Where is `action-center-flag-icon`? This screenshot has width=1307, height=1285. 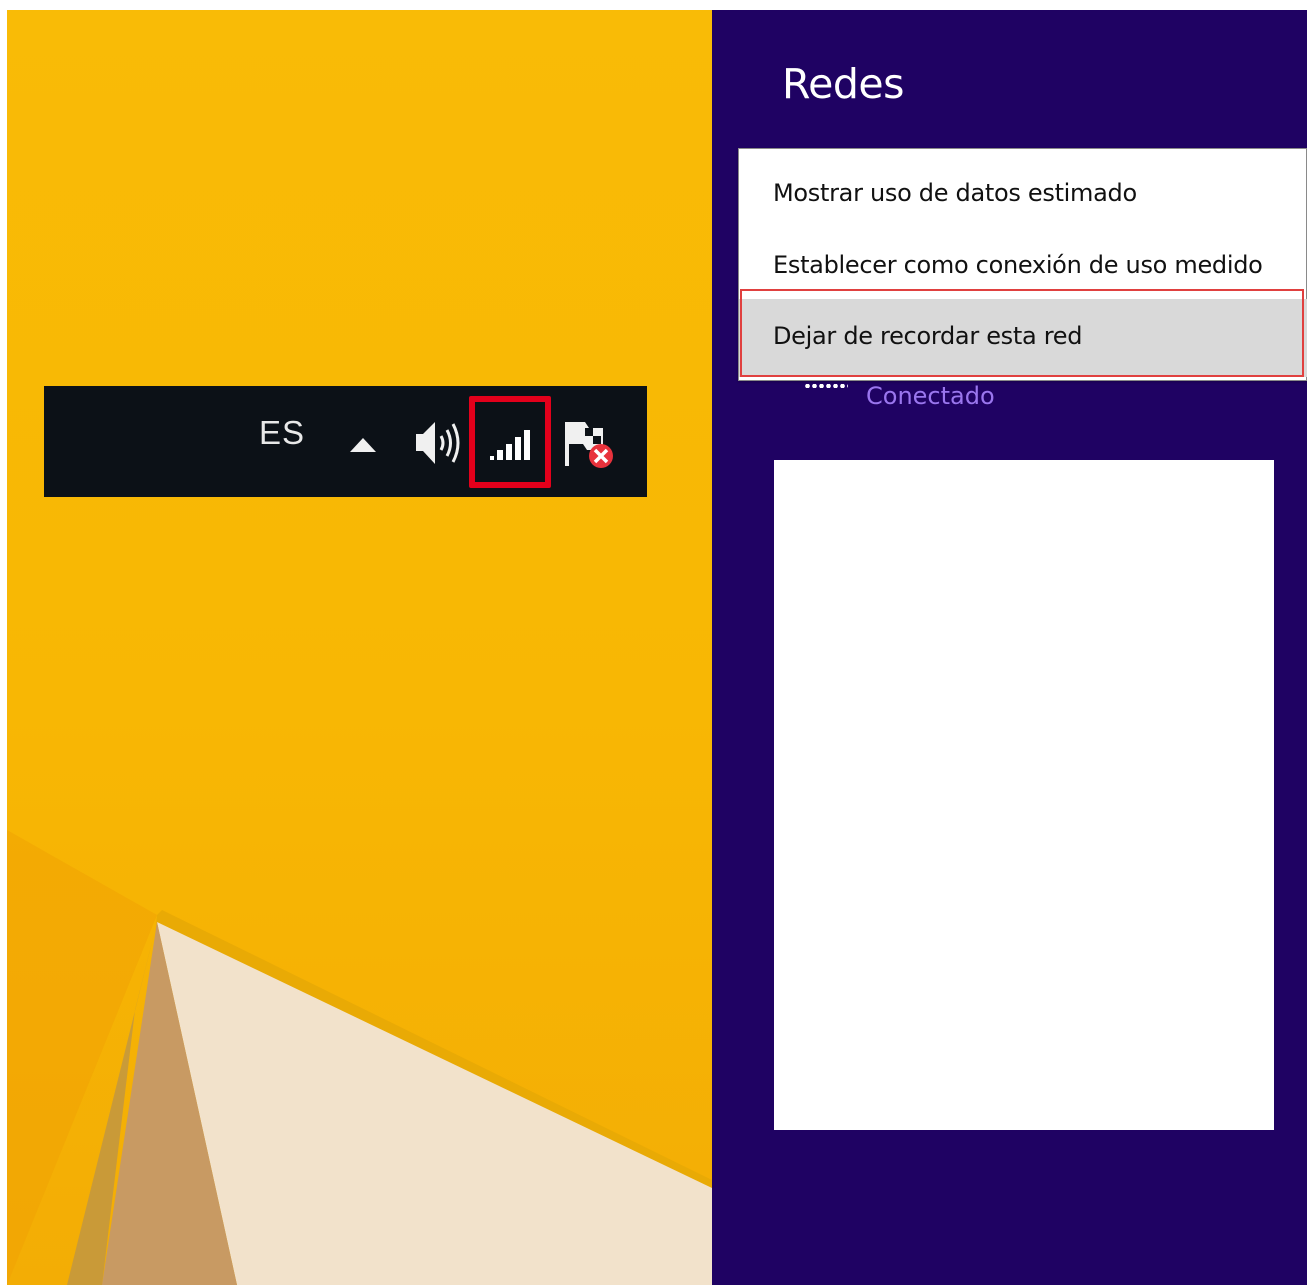
action-center-flag-icon is located at coordinates (590, 444).